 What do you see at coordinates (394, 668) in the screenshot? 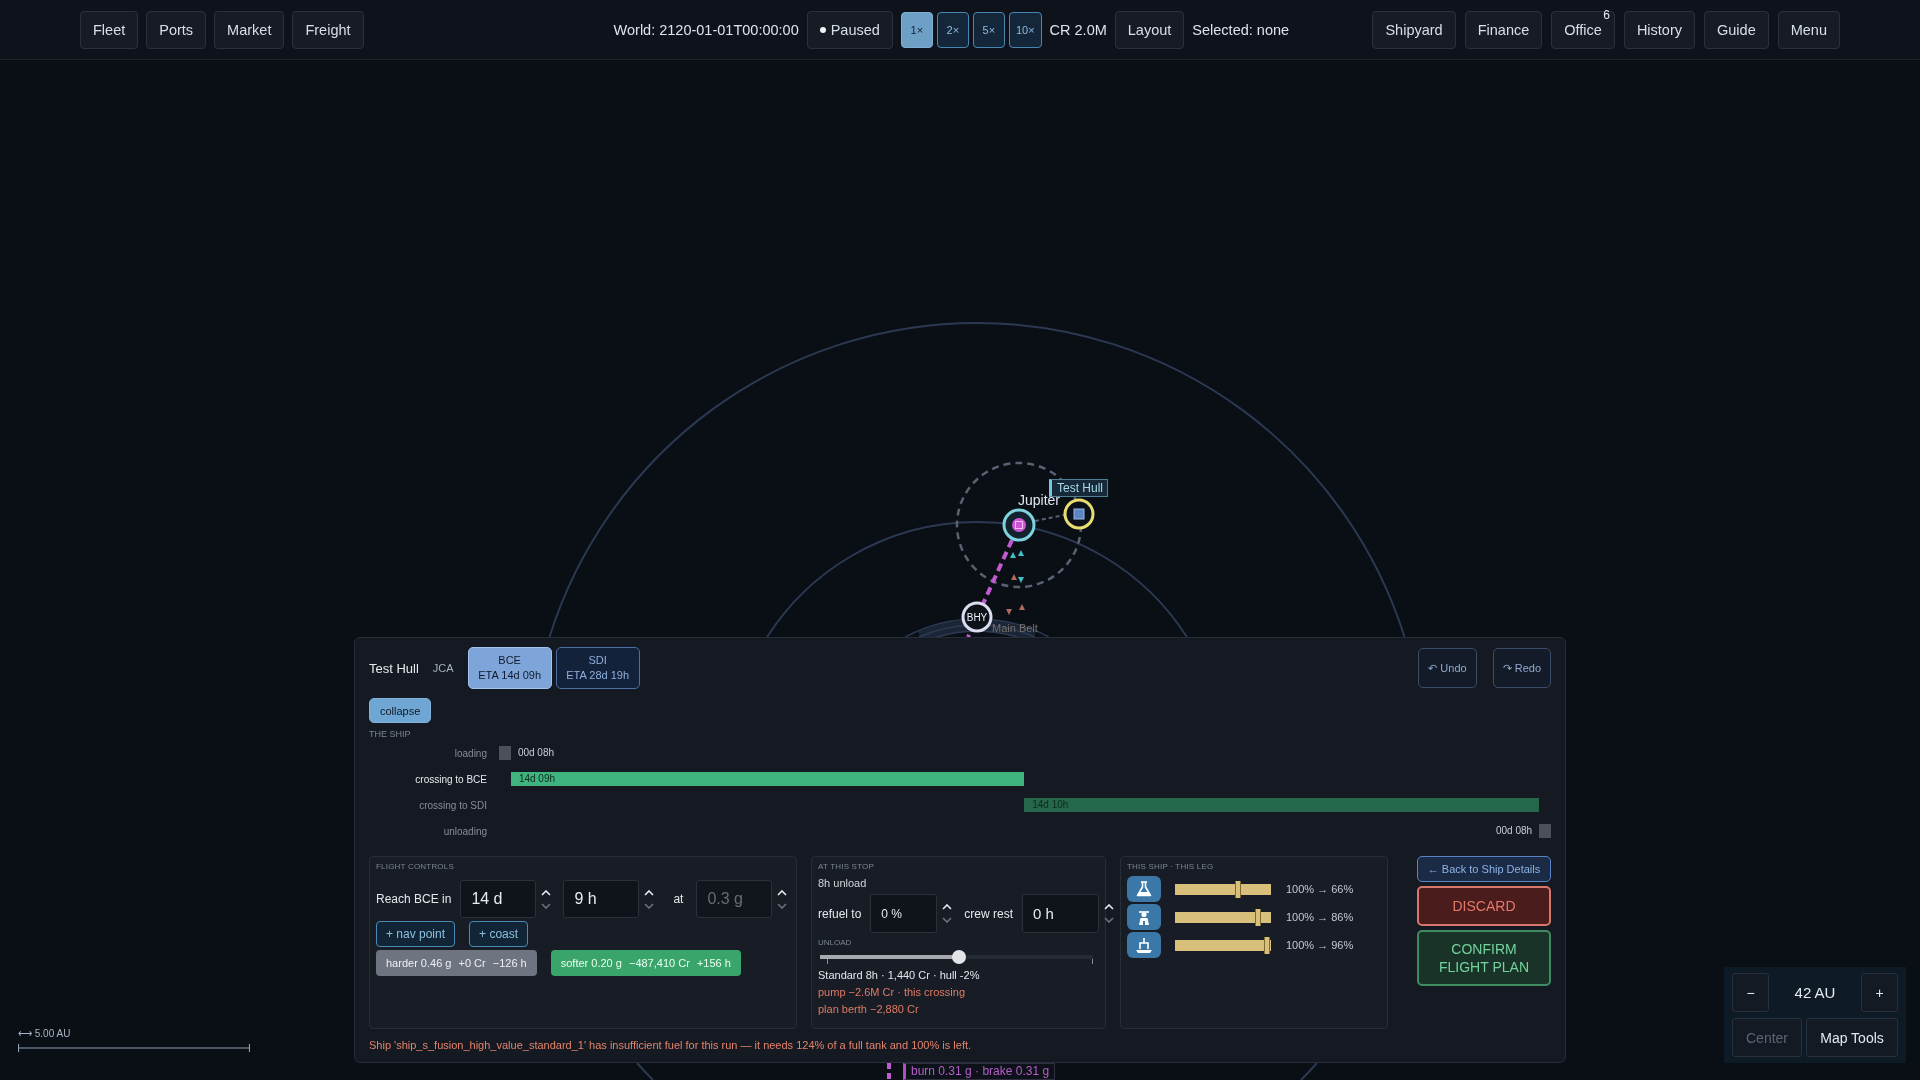
I see `ship-name: Test Hull` at bounding box center [394, 668].